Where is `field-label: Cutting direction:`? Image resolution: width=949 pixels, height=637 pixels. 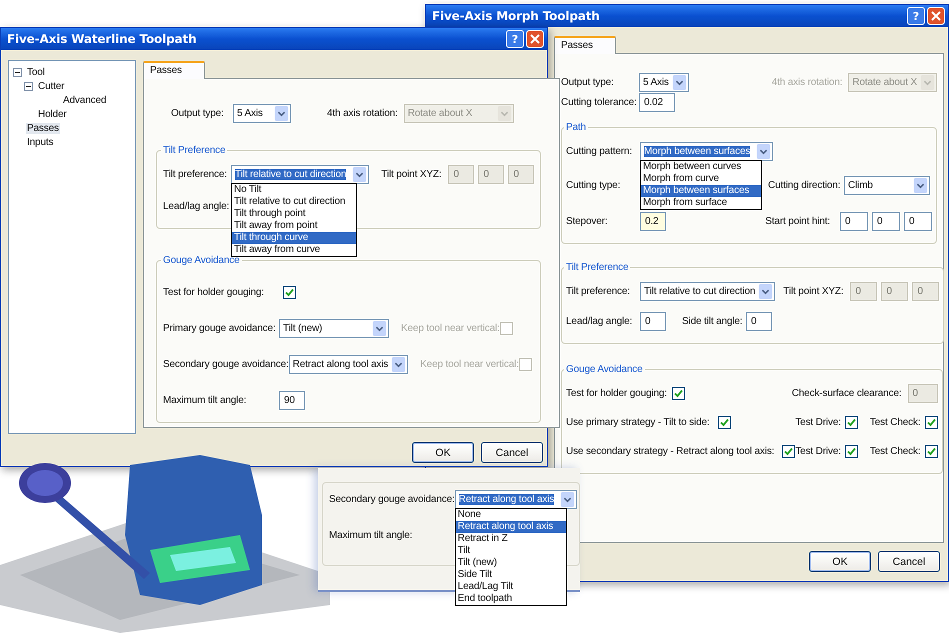 field-label: Cutting direction: is located at coordinates (805, 185).